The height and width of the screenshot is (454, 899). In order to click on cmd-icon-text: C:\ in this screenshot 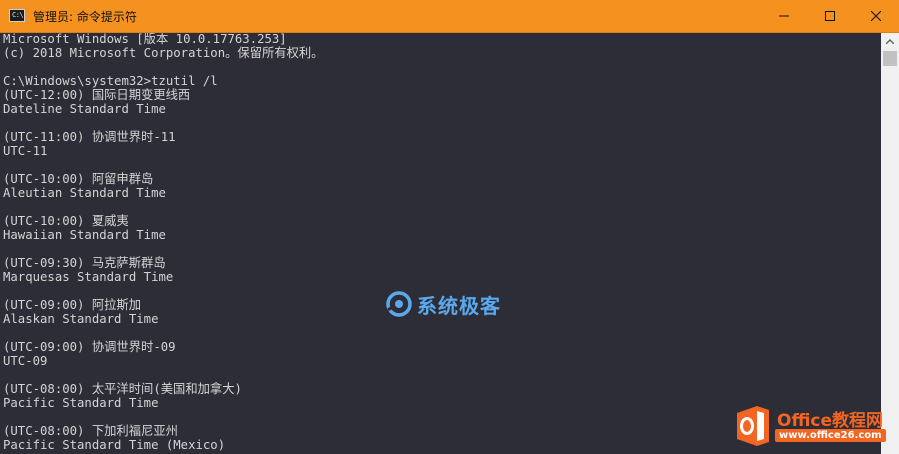, I will do `click(18, 15)`.